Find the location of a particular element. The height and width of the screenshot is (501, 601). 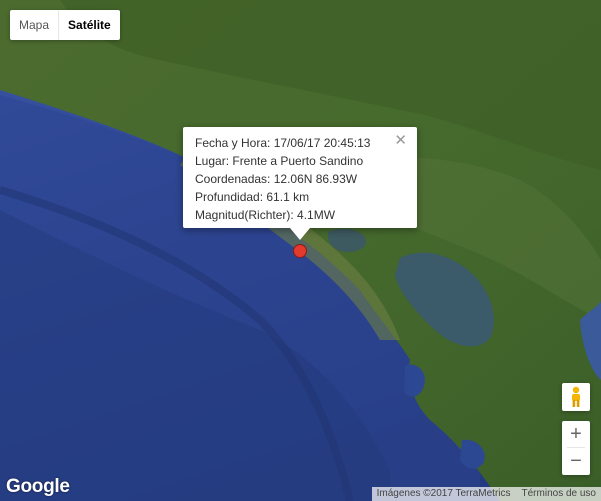

zoom-control: + − is located at coordinates (576, 448).